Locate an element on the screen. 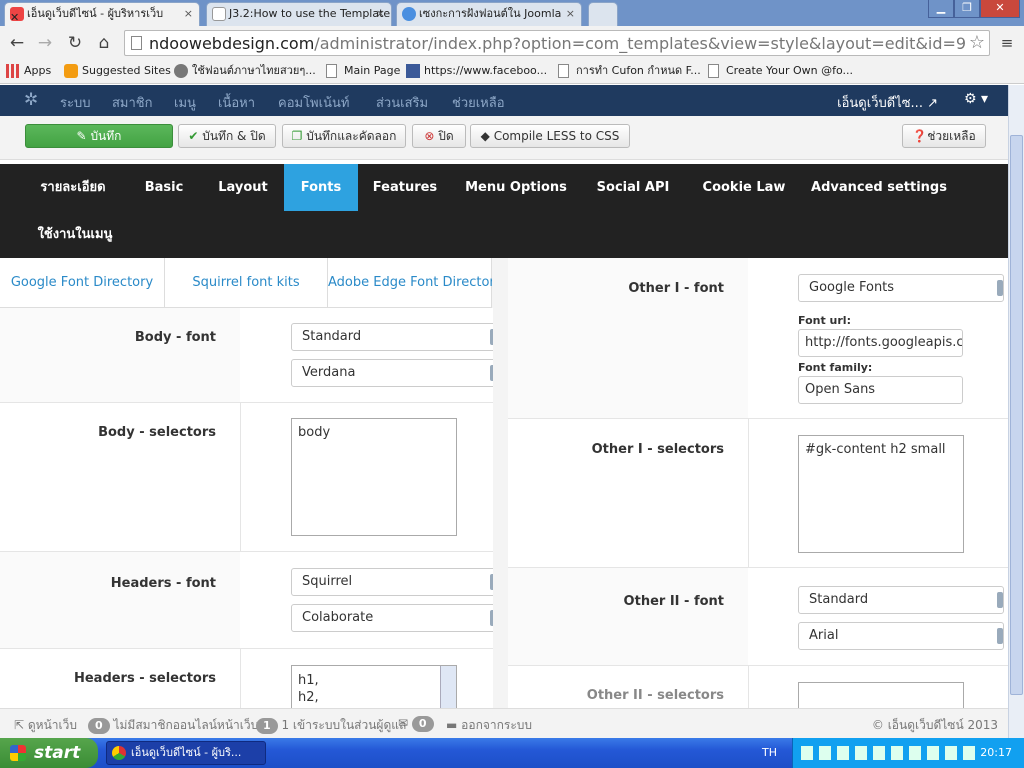 This screenshot has width=1024, height=768. font-family-input: Open Sans is located at coordinates (880, 390).